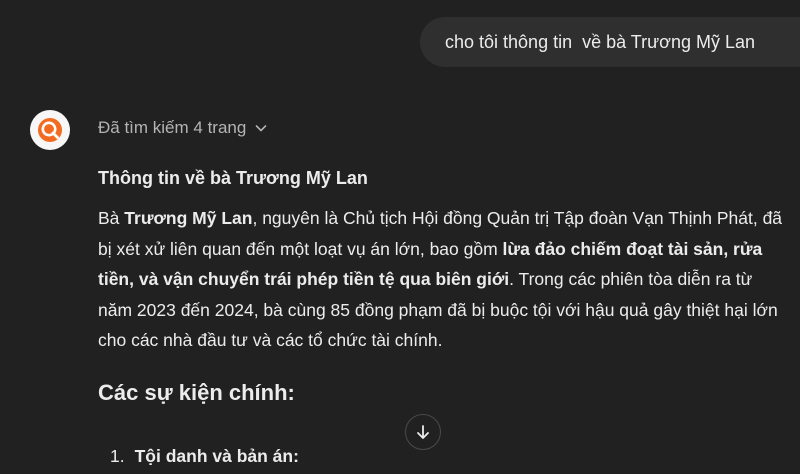 This screenshot has height=474, width=800. I want to click on search-sources-toggle: Đã tìm kiếm 4 trang, so click(183, 128).